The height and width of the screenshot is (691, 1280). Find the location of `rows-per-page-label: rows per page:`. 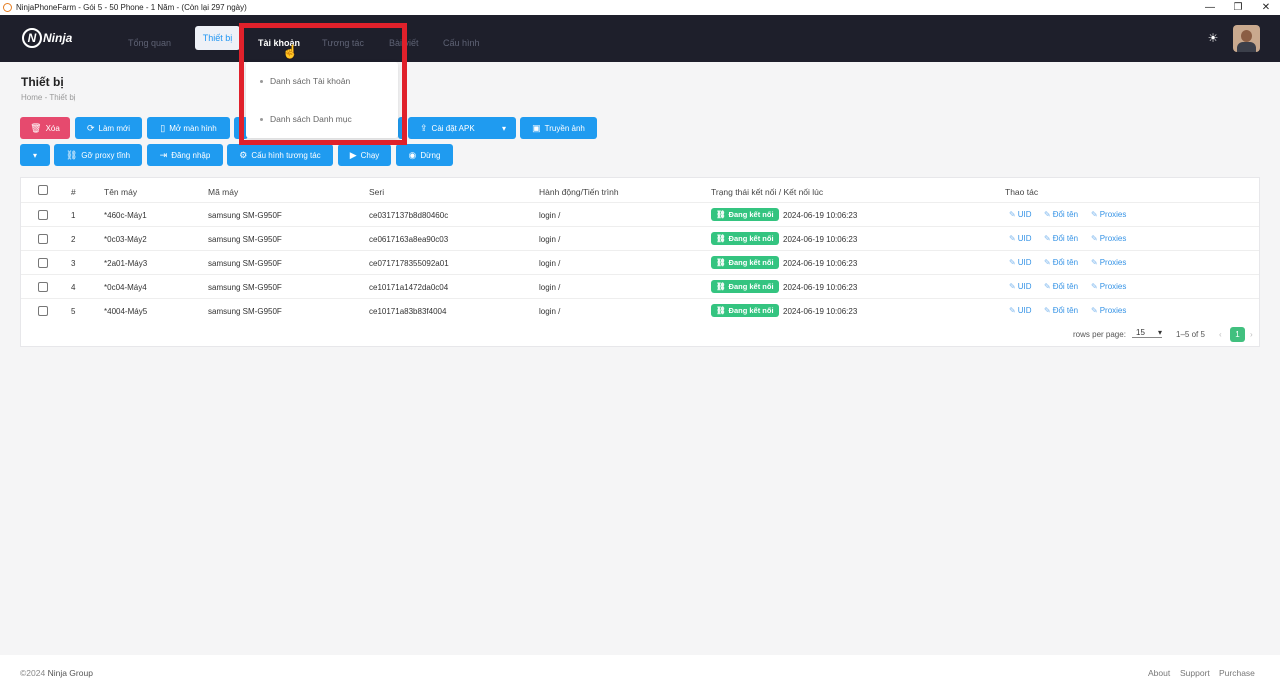

rows-per-page-label: rows per page: is located at coordinates (1099, 334).